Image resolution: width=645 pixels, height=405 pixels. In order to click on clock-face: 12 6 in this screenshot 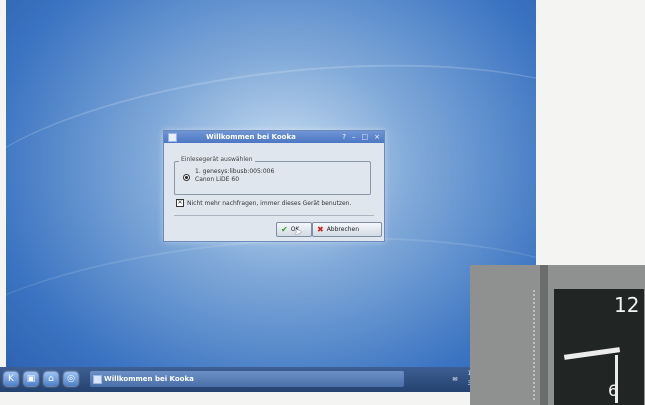, I will do `click(599, 347)`.